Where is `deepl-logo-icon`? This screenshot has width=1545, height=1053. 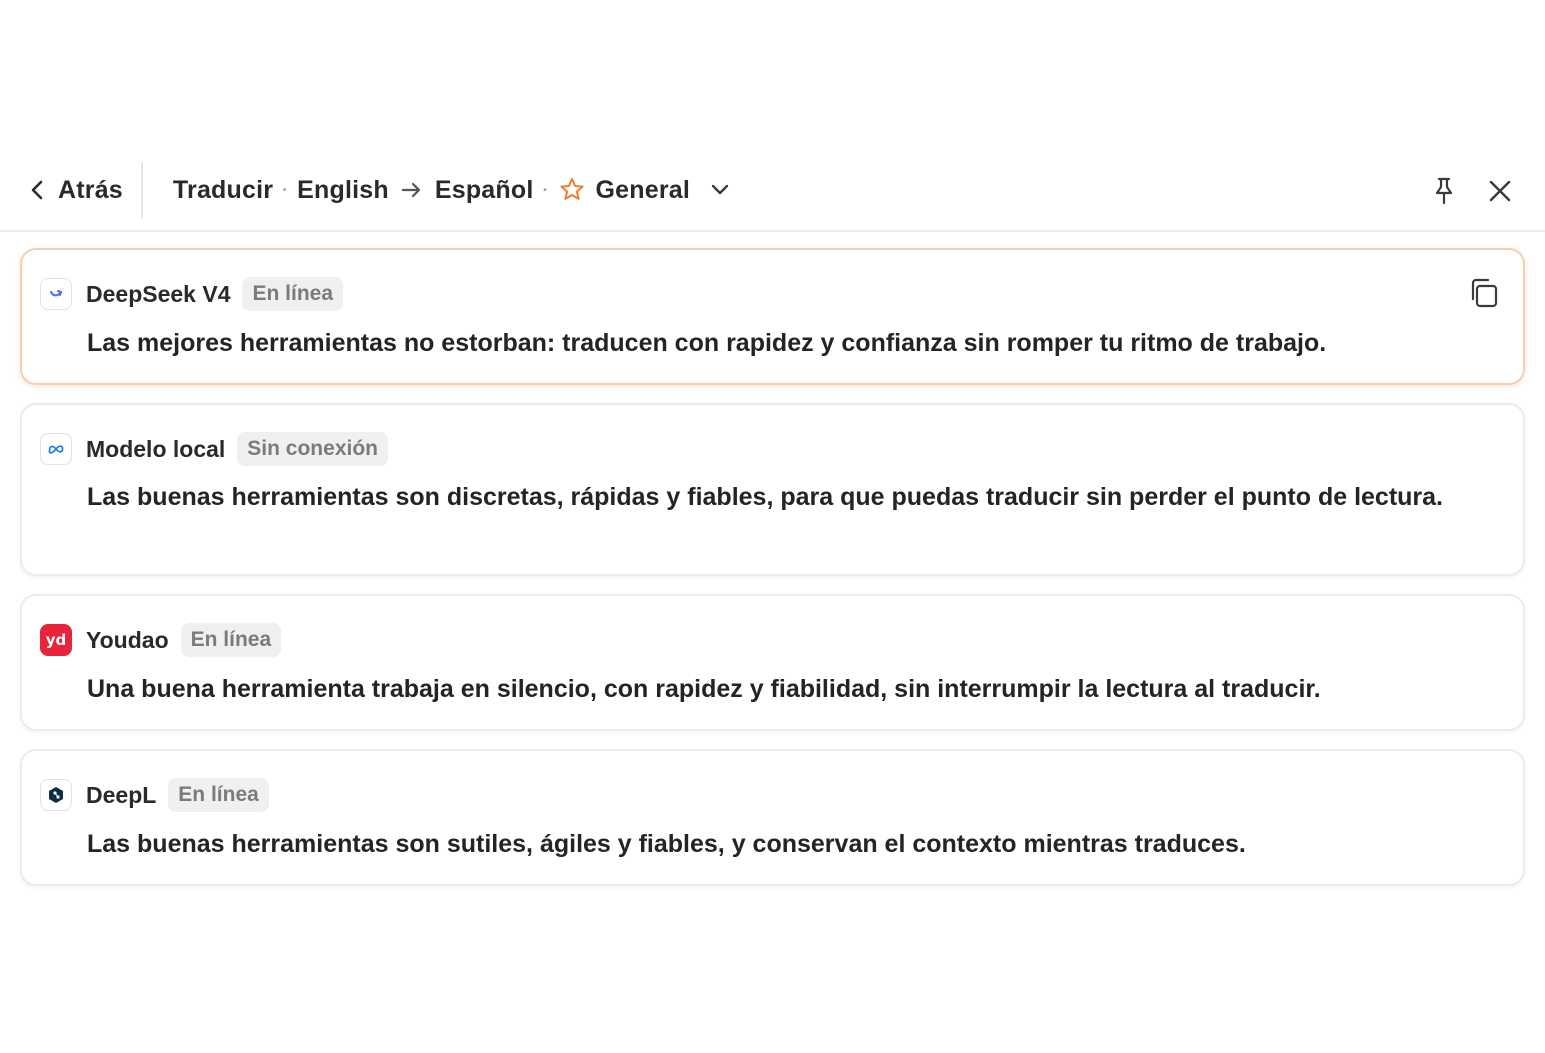
deepl-logo-icon is located at coordinates (56, 795).